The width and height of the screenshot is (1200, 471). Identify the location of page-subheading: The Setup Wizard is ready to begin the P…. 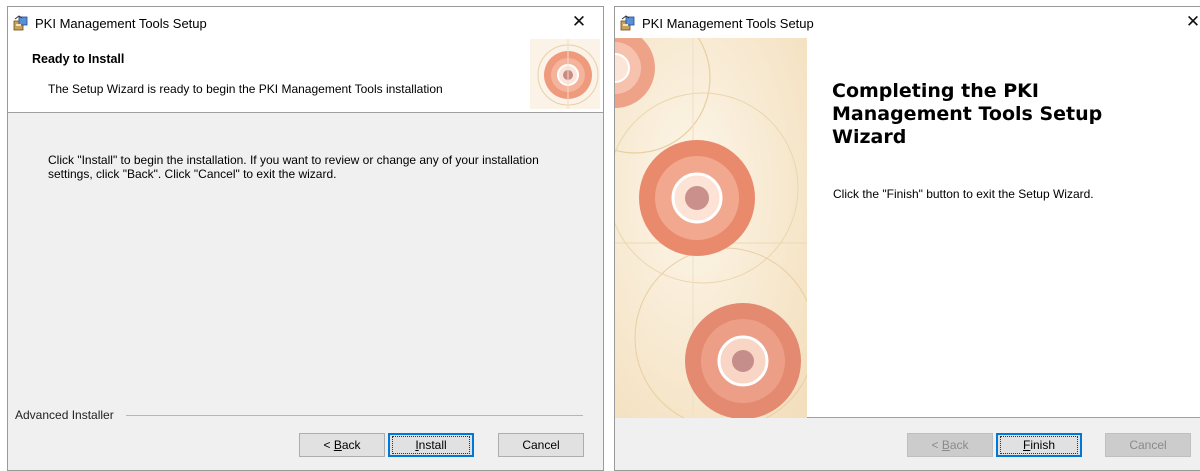
(245, 89).